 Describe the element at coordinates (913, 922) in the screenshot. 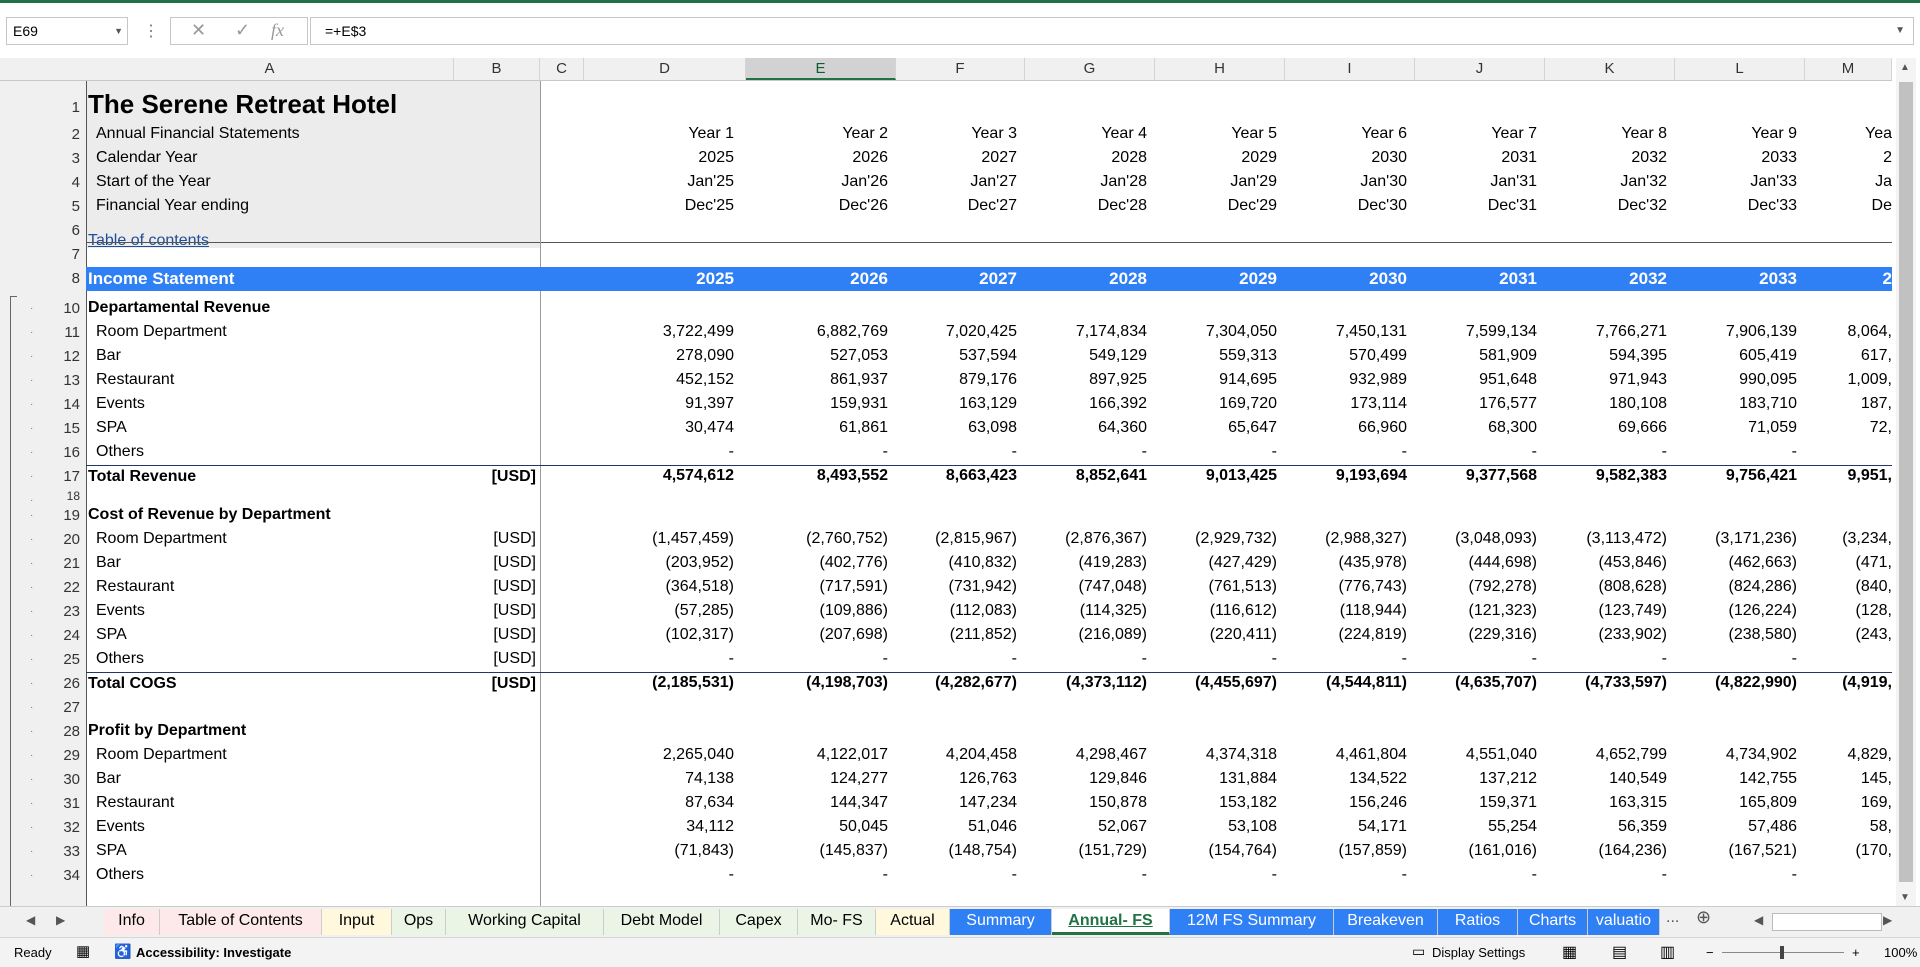

I see `sheet-tab: Actual` at that location.